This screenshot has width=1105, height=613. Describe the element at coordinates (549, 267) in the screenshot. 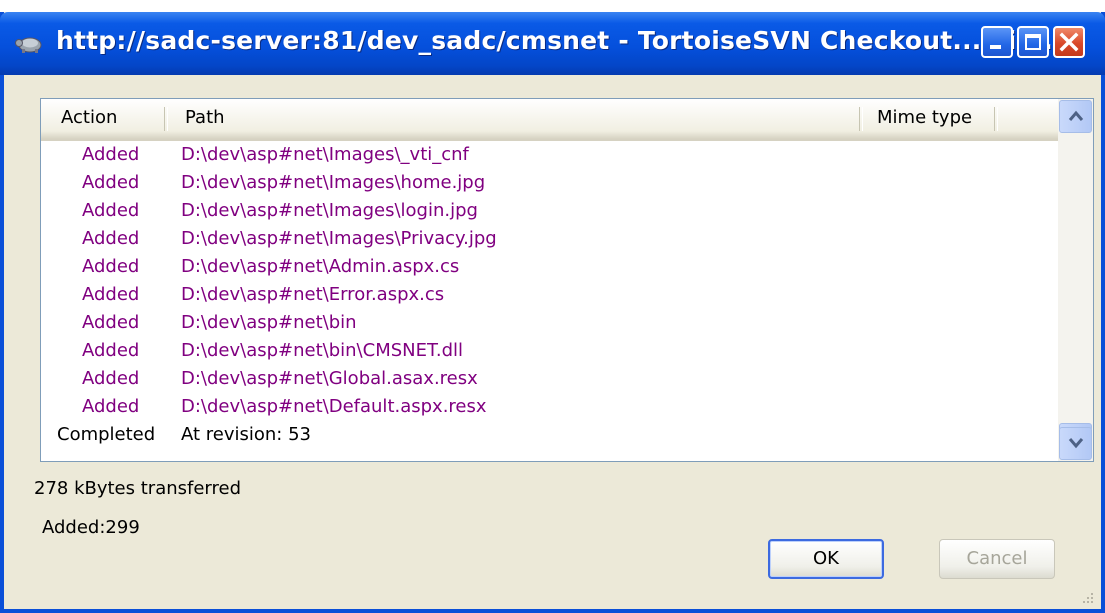

I see `table-row: Added D:\dev\asp#net\Admin.aspx.cs` at that location.